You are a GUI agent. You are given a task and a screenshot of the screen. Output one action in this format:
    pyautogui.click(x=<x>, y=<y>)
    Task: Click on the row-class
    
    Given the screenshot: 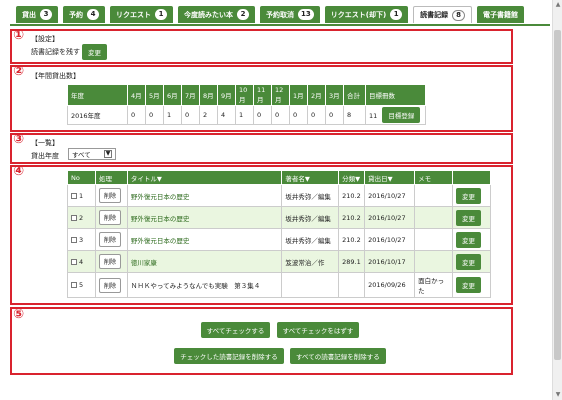 What is the action you would take?
    pyautogui.click(x=352, y=285)
    